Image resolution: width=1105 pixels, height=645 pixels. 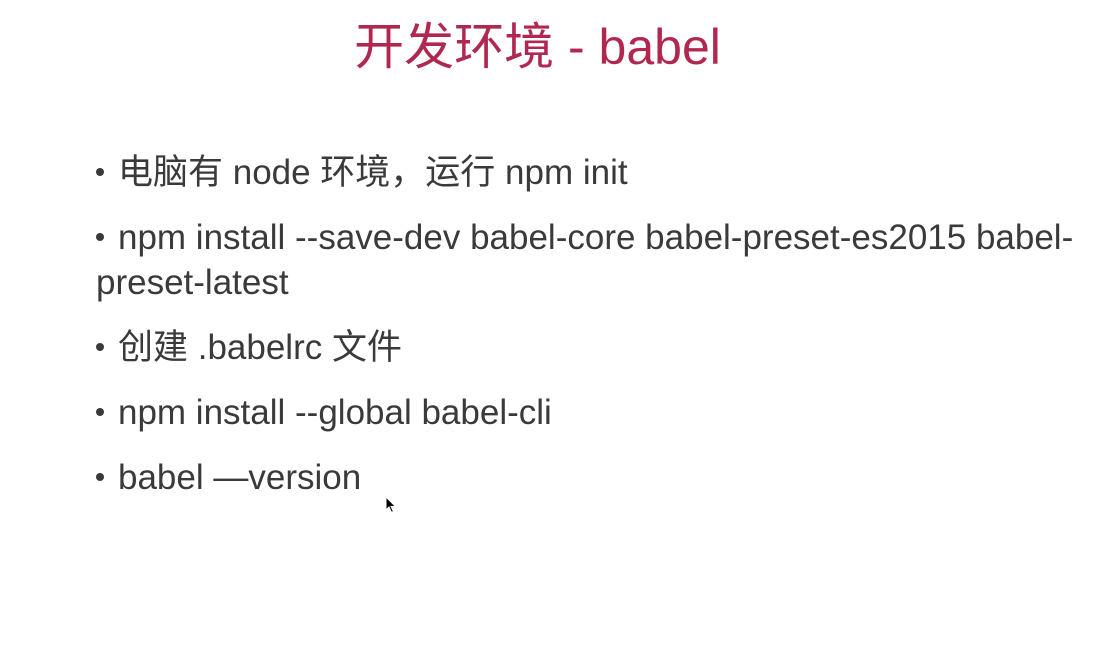 What do you see at coordinates (240, 477) in the screenshot?
I see `bullet-text: babel —version` at bounding box center [240, 477].